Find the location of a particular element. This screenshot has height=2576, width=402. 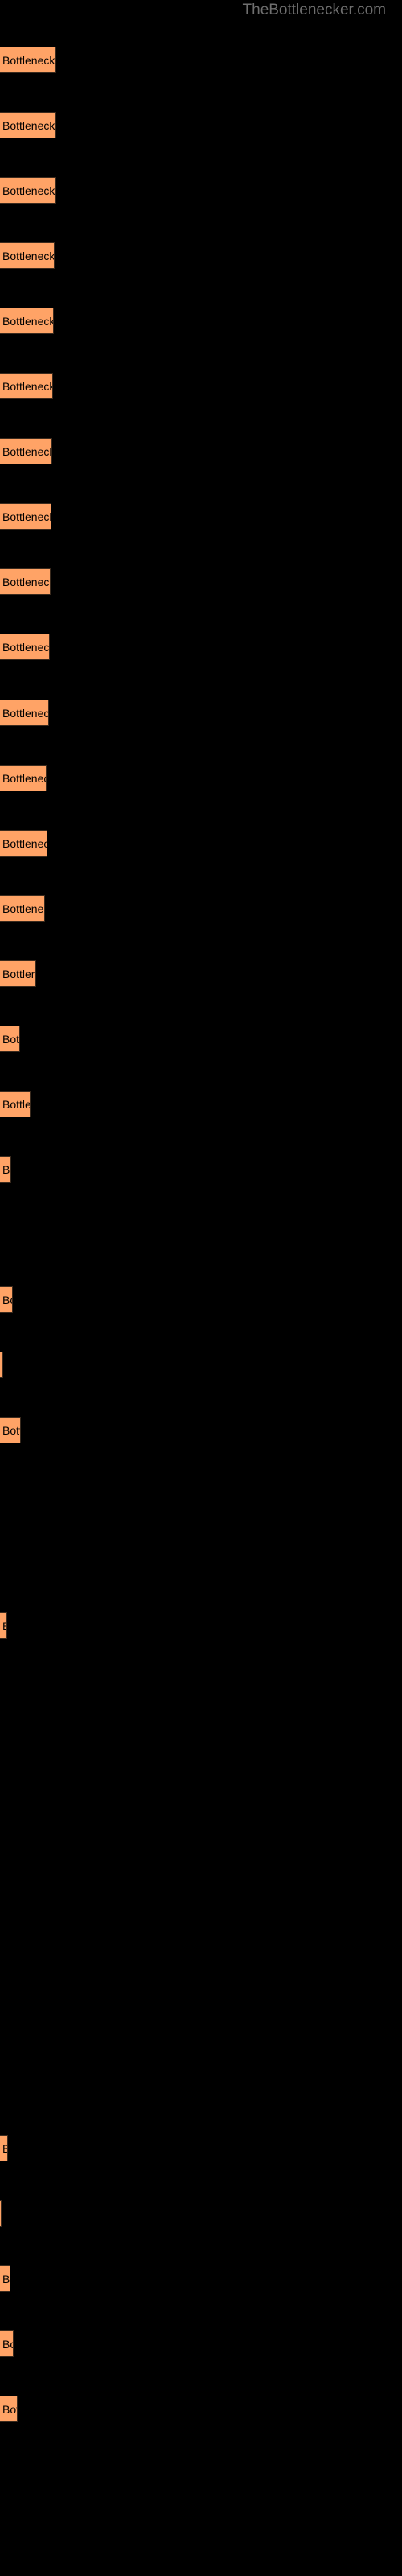

site-title: TheBottlenecker.com is located at coordinates (314, 10).